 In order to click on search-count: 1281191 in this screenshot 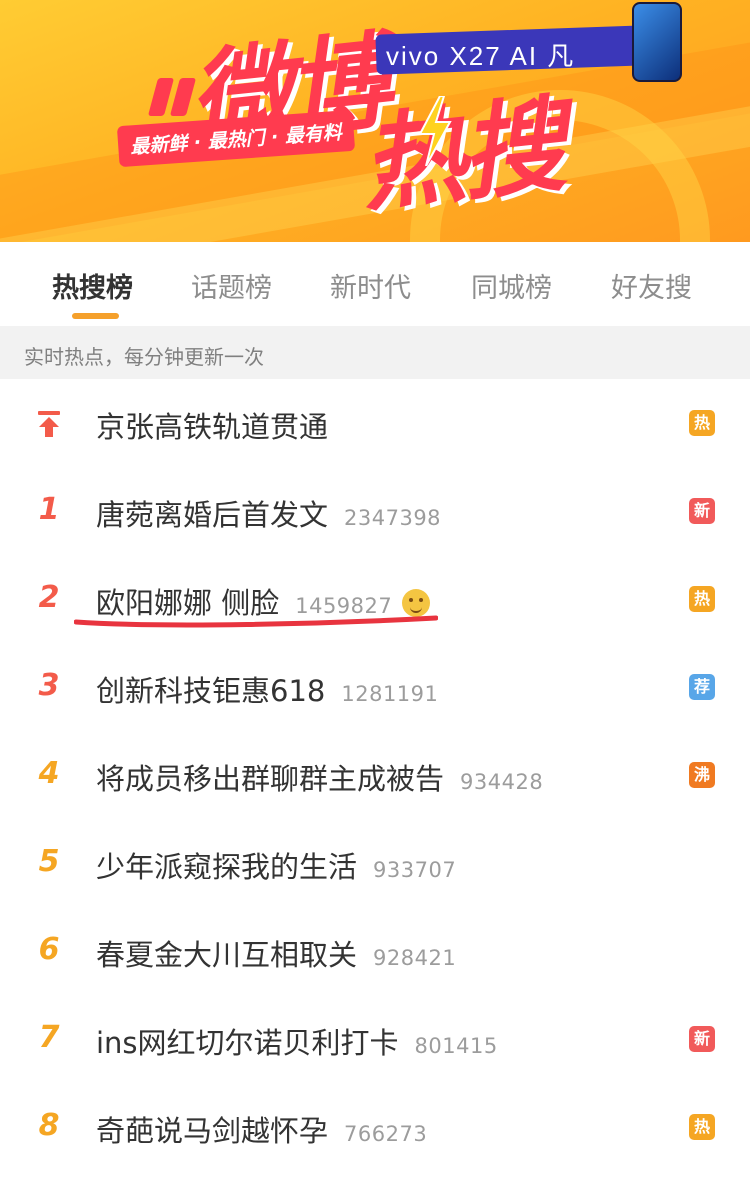, I will do `click(390, 694)`.